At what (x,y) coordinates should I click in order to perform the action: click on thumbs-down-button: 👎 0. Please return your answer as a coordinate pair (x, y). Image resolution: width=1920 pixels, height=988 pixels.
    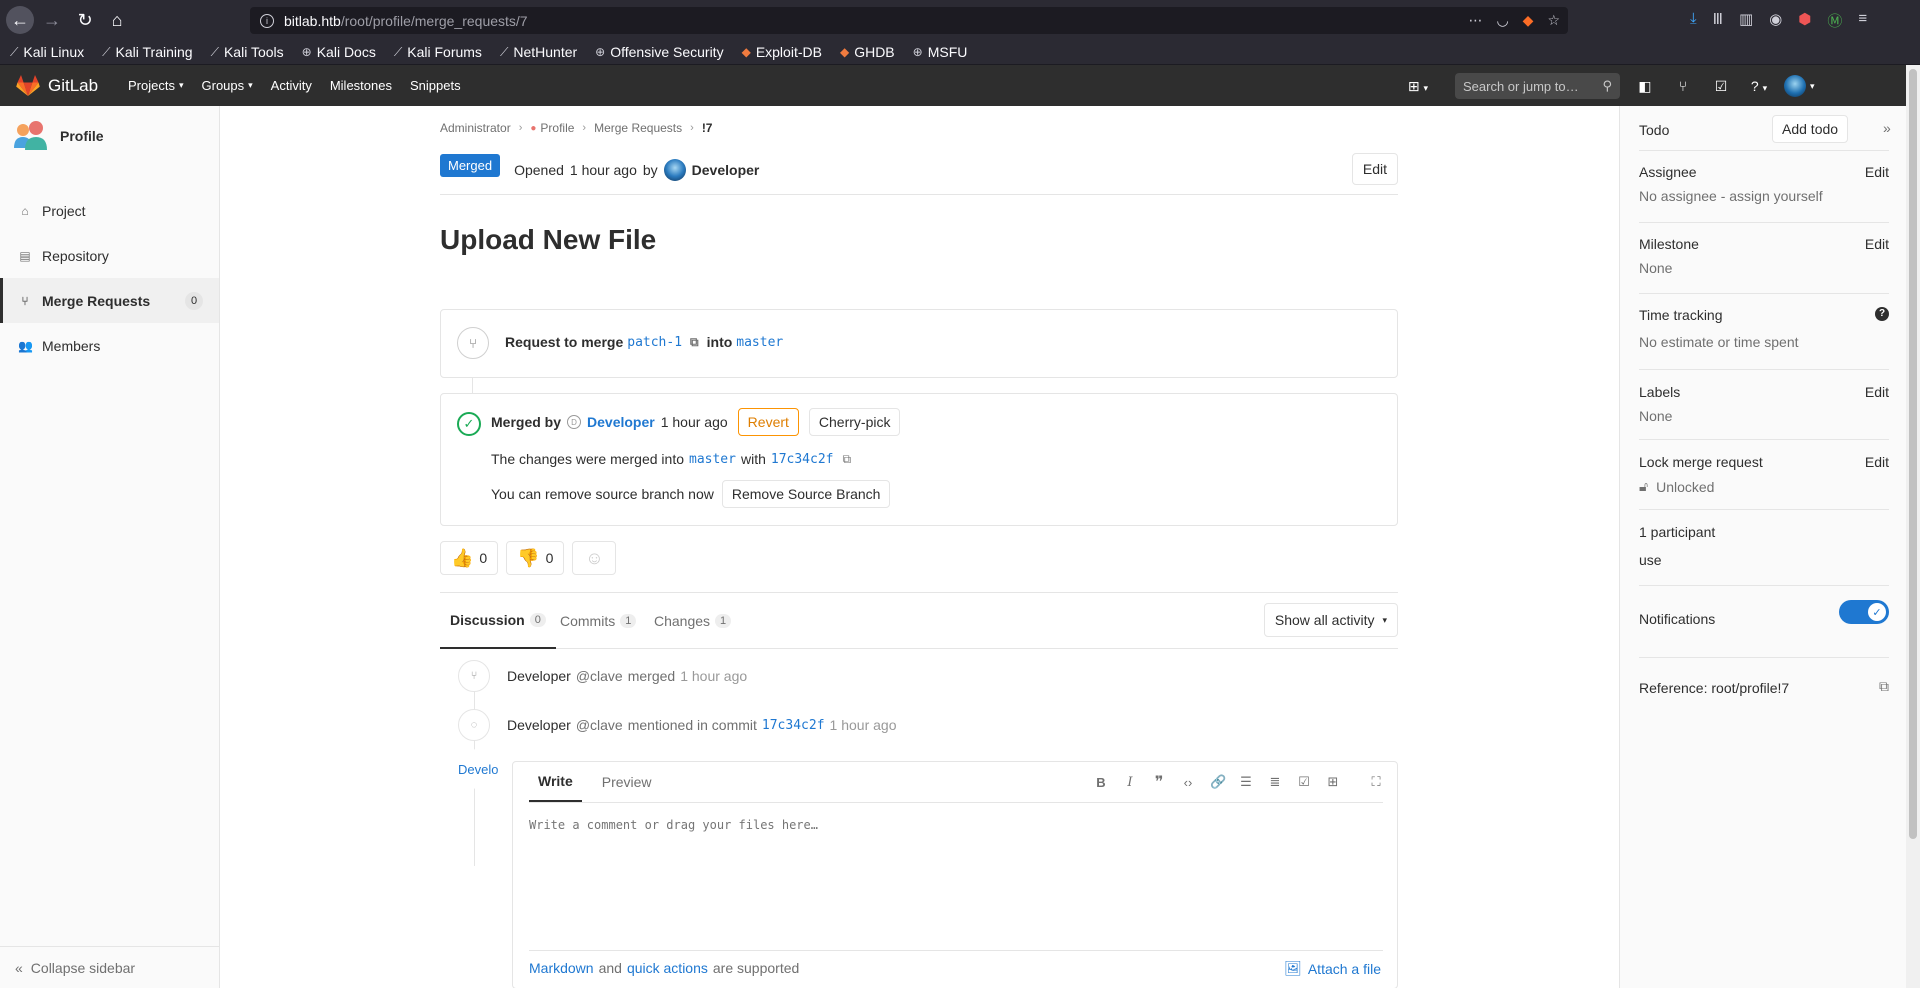
    Looking at the image, I should click on (535, 558).